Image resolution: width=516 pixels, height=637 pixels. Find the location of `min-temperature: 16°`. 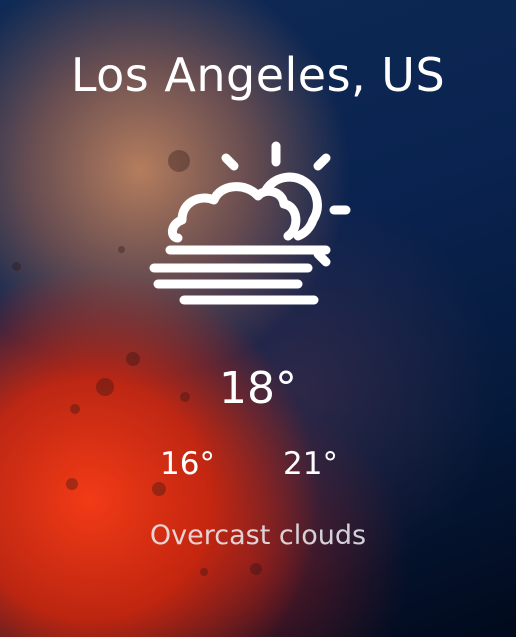

min-temperature: 16° is located at coordinates (187, 464).